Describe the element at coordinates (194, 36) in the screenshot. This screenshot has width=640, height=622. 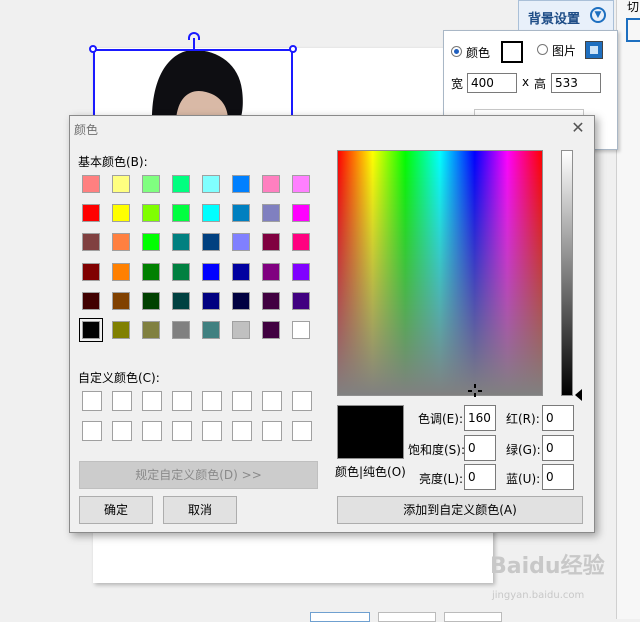
I see `rotate-handle-icon` at that location.